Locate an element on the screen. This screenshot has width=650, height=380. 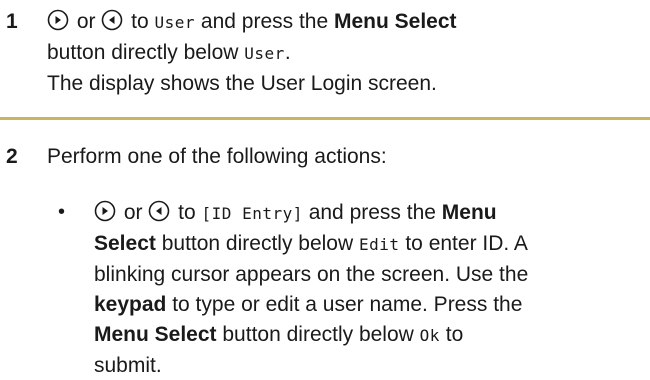
lcd-ok: Ok is located at coordinates (429, 335).